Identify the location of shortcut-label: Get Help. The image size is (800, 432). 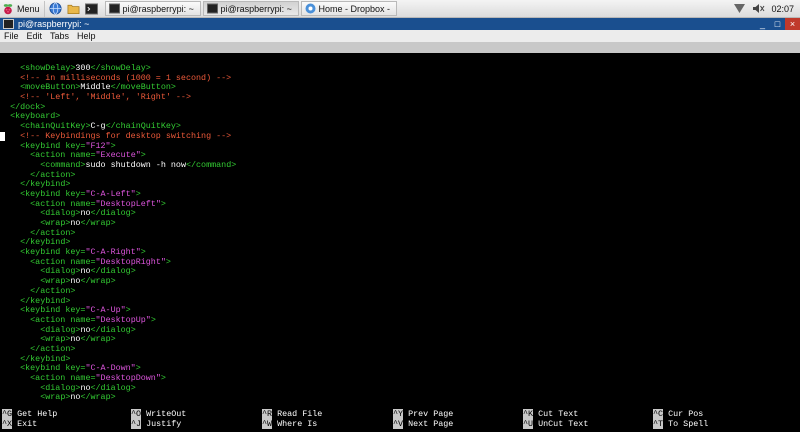
(35, 414).